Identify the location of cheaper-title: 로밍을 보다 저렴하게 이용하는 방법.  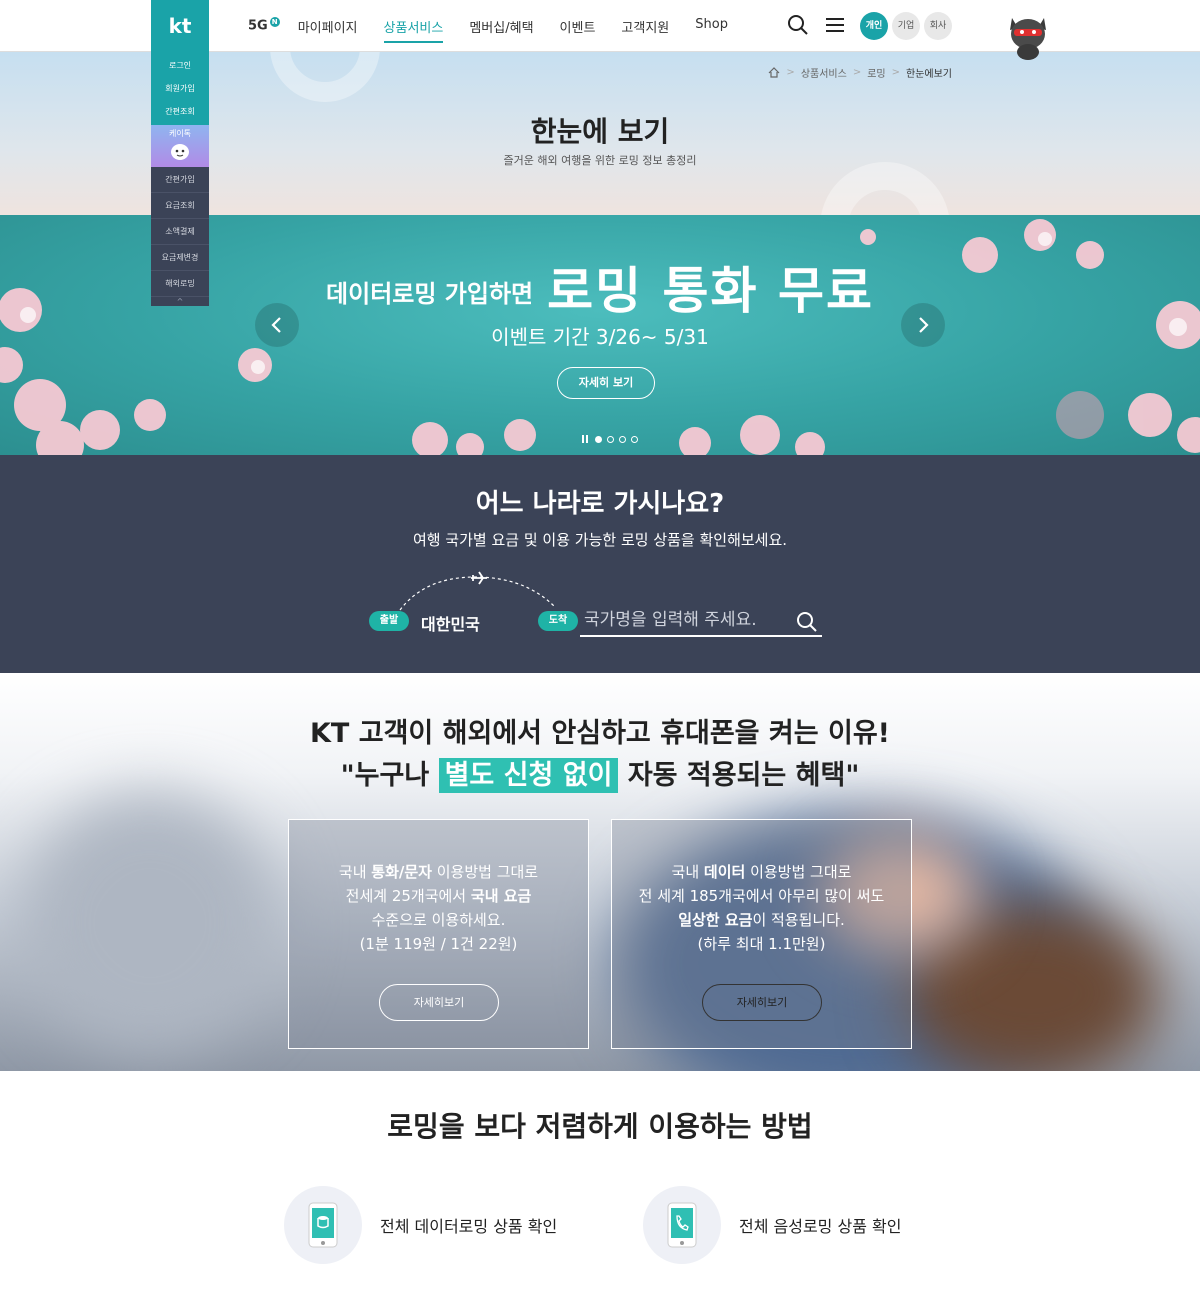
(600, 1126).